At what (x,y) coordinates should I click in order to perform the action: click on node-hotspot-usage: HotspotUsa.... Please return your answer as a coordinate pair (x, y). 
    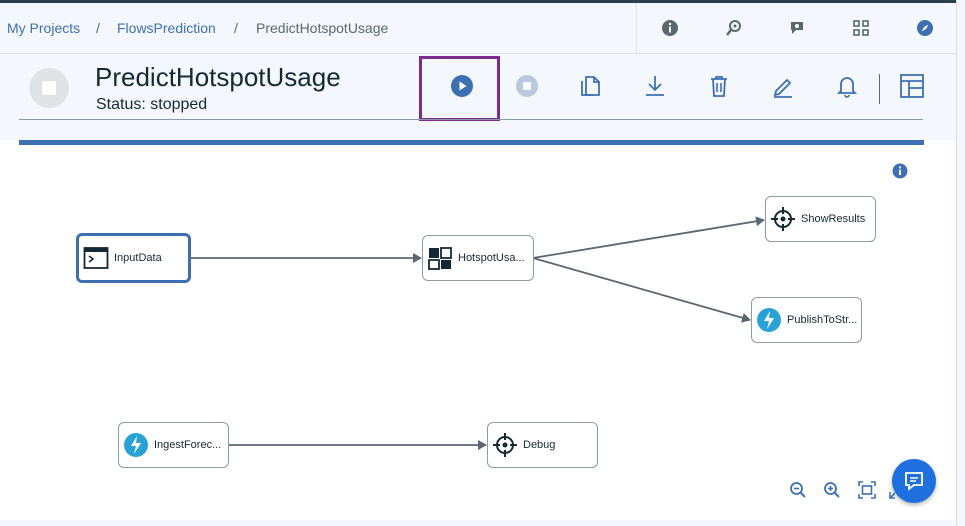
    Looking at the image, I should click on (478, 258).